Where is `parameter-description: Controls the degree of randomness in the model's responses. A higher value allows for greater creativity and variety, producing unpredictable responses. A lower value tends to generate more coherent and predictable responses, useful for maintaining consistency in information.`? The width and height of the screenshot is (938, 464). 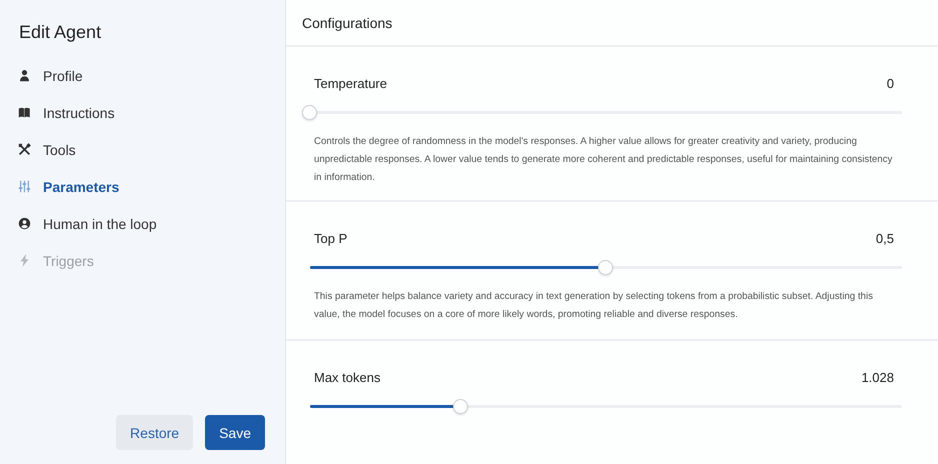
parameter-description: Controls the degree of randomness in the model's responses. A higher value allows for greater creativity and variety, producing unpredictable responses. A lower value tends to generate more coherent and predictable responses, useful for maintaining consistency in information. is located at coordinates (604, 160).